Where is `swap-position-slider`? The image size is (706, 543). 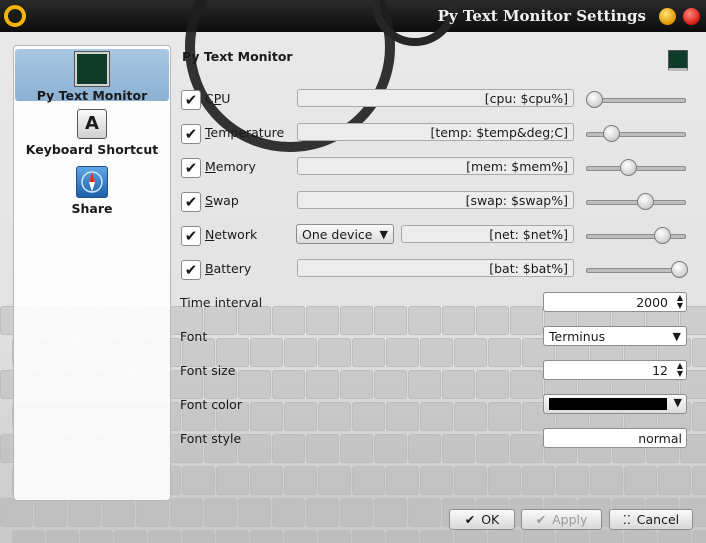
swap-position-slider is located at coordinates (636, 201).